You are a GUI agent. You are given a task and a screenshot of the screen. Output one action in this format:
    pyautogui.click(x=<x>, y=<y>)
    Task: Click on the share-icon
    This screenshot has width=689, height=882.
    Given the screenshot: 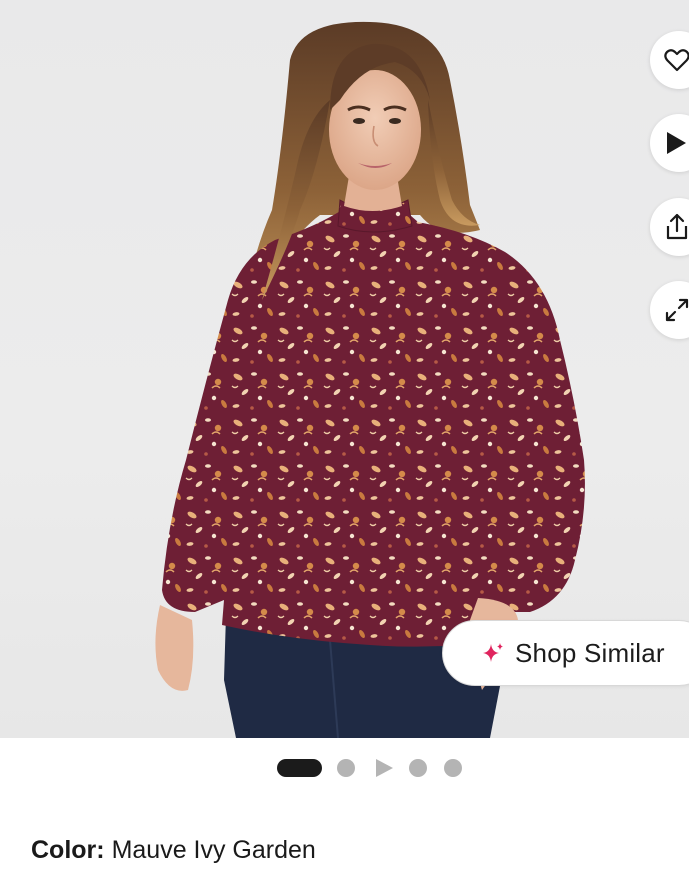 What is the action you would take?
    pyautogui.click(x=677, y=226)
    